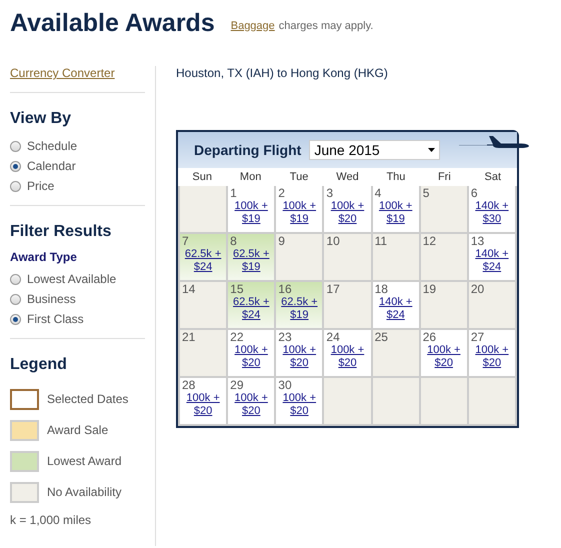 This screenshot has width=561, height=548. I want to click on day-number: 29, so click(237, 385).